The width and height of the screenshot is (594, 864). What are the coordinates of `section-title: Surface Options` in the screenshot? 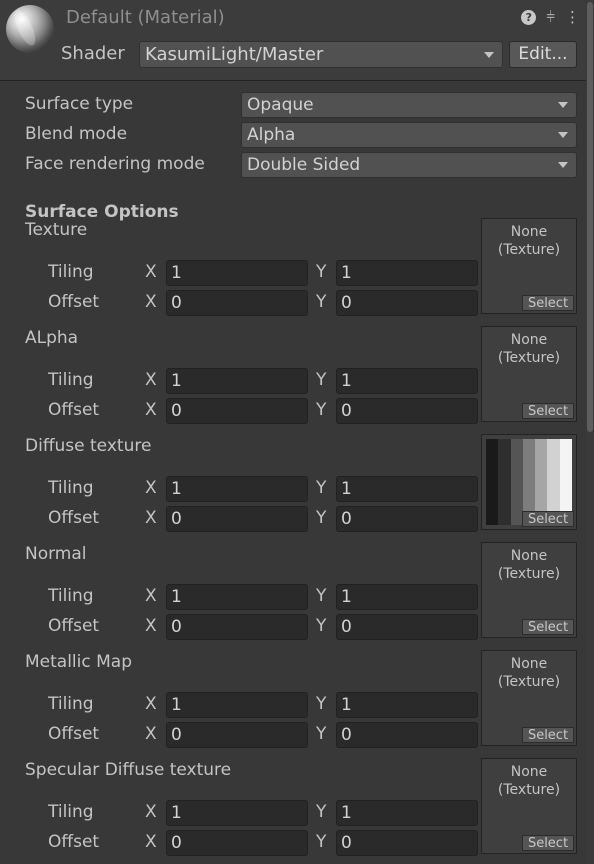 It's located at (102, 212).